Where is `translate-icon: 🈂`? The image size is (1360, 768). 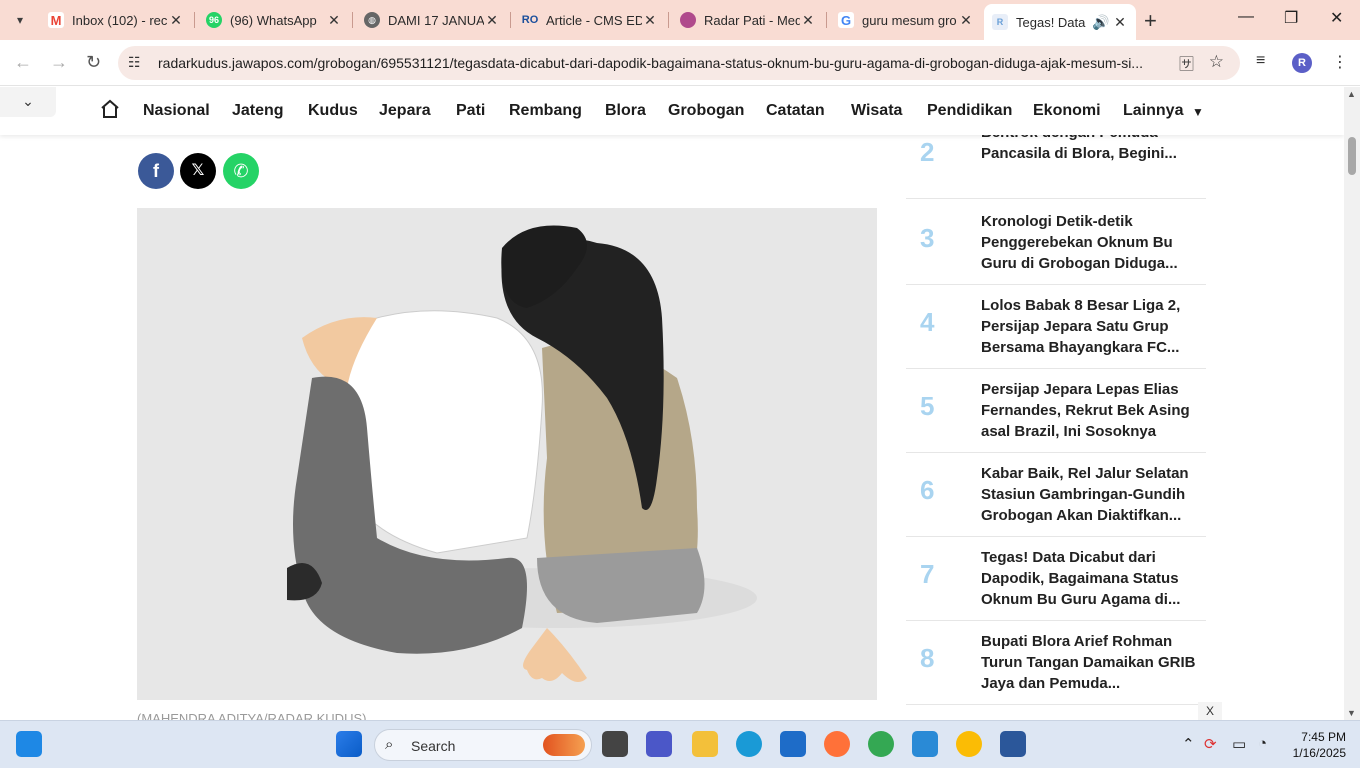 translate-icon: 🈂 is located at coordinates (1186, 63).